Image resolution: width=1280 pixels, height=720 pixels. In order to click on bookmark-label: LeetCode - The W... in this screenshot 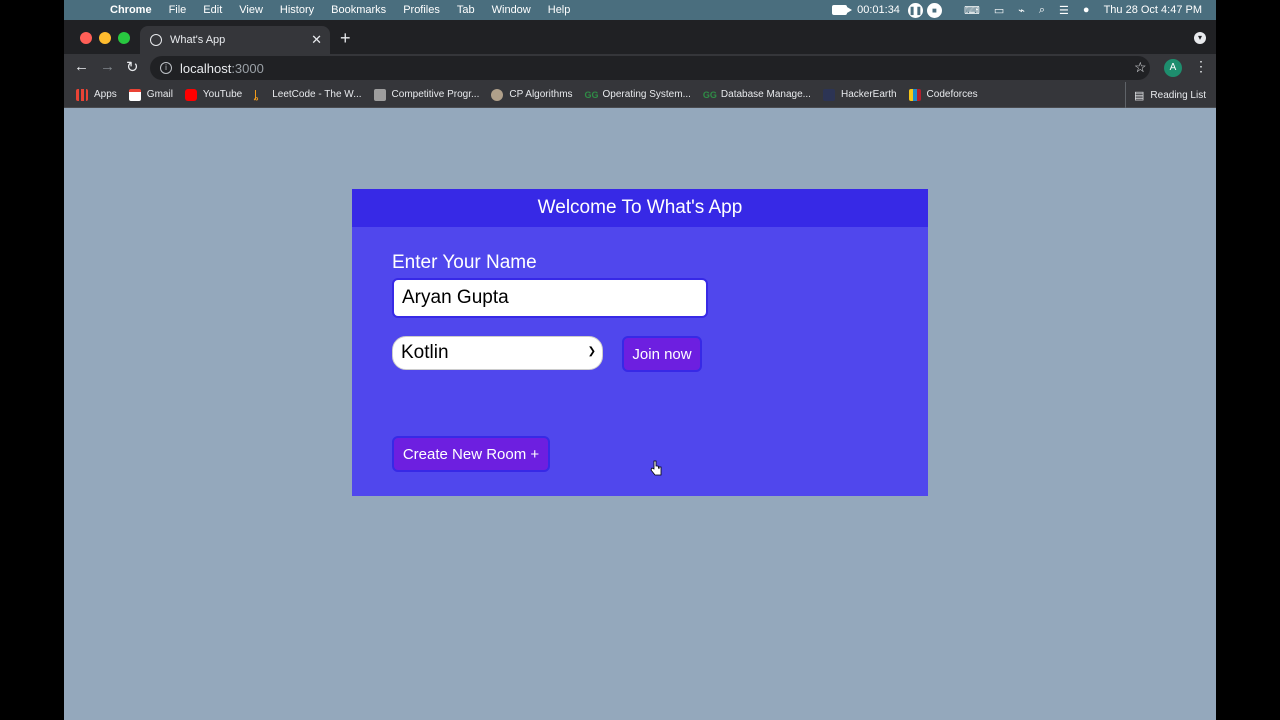, I will do `click(317, 94)`.